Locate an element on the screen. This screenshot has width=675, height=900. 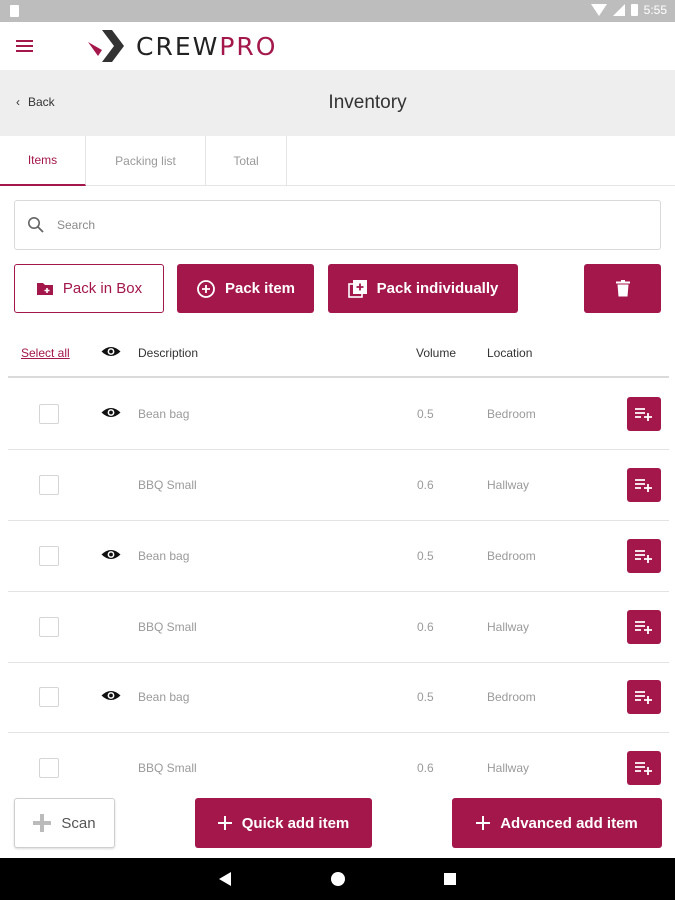
tab-total: Total is located at coordinates (246, 161).